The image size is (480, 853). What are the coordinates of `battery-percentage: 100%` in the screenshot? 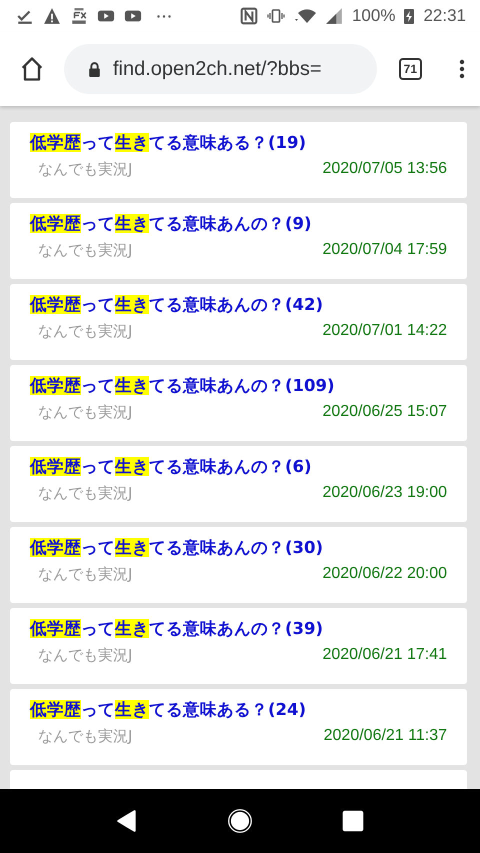 It's located at (374, 16).